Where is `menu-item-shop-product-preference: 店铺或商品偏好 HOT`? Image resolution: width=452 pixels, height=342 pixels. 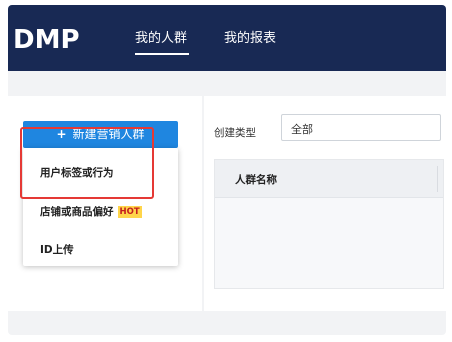
menu-item-shop-product-preference: 店铺或商品偏好 HOT is located at coordinates (91, 212).